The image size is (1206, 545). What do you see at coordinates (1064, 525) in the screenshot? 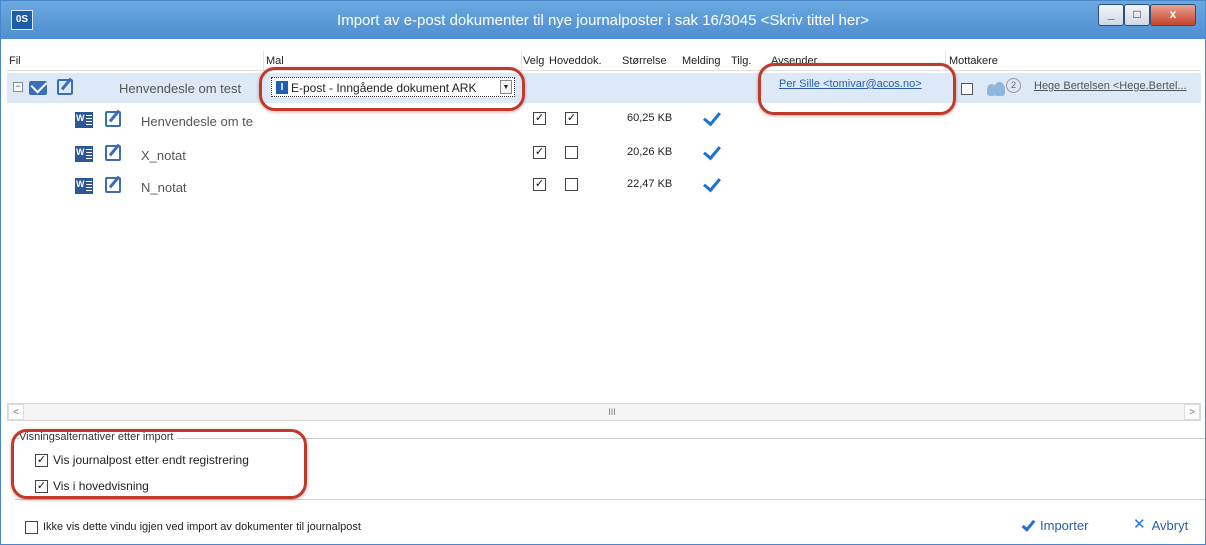
I see `import-label: Importer` at bounding box center [1064, 525].